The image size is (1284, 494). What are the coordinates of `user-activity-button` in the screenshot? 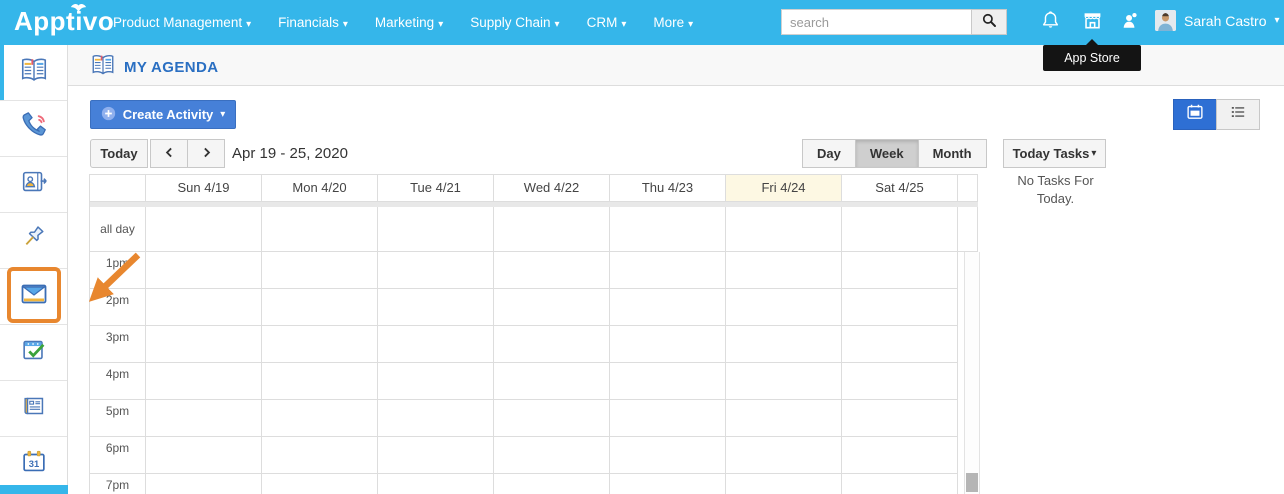 It's located at (1130, 23).